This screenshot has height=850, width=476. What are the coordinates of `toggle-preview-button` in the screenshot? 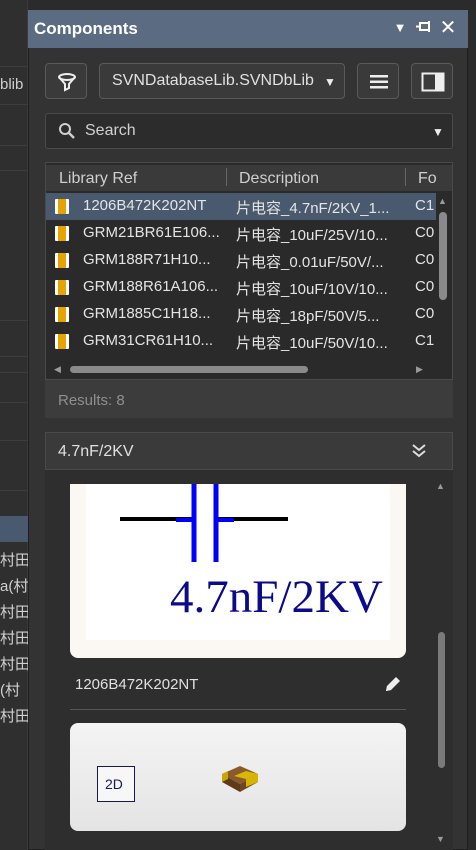 It's located at (432, 81).